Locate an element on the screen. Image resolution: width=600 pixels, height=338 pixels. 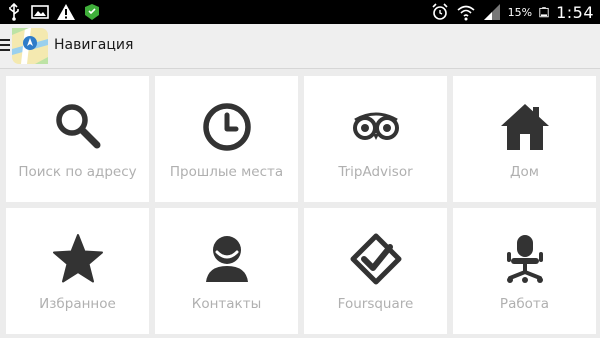
tile-search-address: Поиск по адресу is located at coordinates (77, 139).